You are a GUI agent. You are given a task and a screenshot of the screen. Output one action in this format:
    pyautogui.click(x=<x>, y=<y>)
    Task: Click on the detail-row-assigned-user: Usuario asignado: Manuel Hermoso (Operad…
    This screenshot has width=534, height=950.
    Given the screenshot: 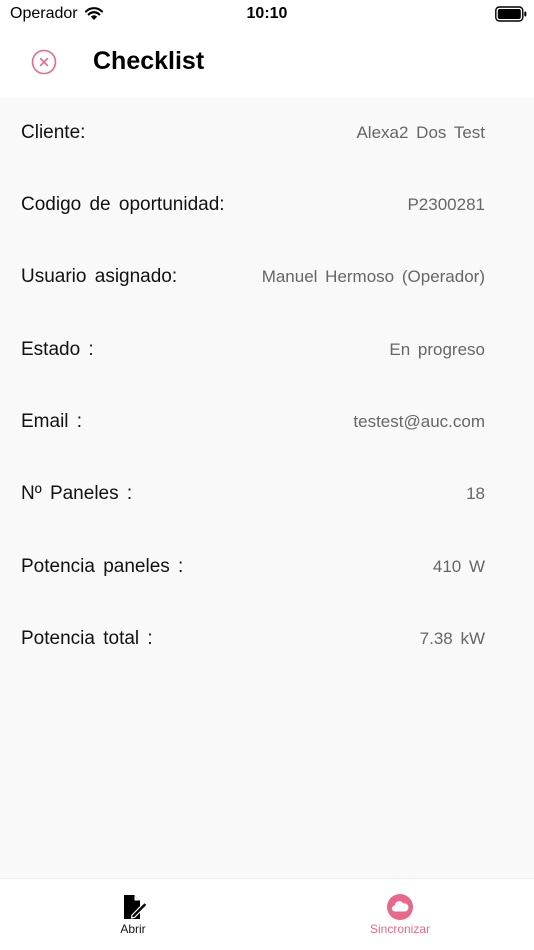 What is the action you would take?
    pyautogui.click(x=267, y=278)
    